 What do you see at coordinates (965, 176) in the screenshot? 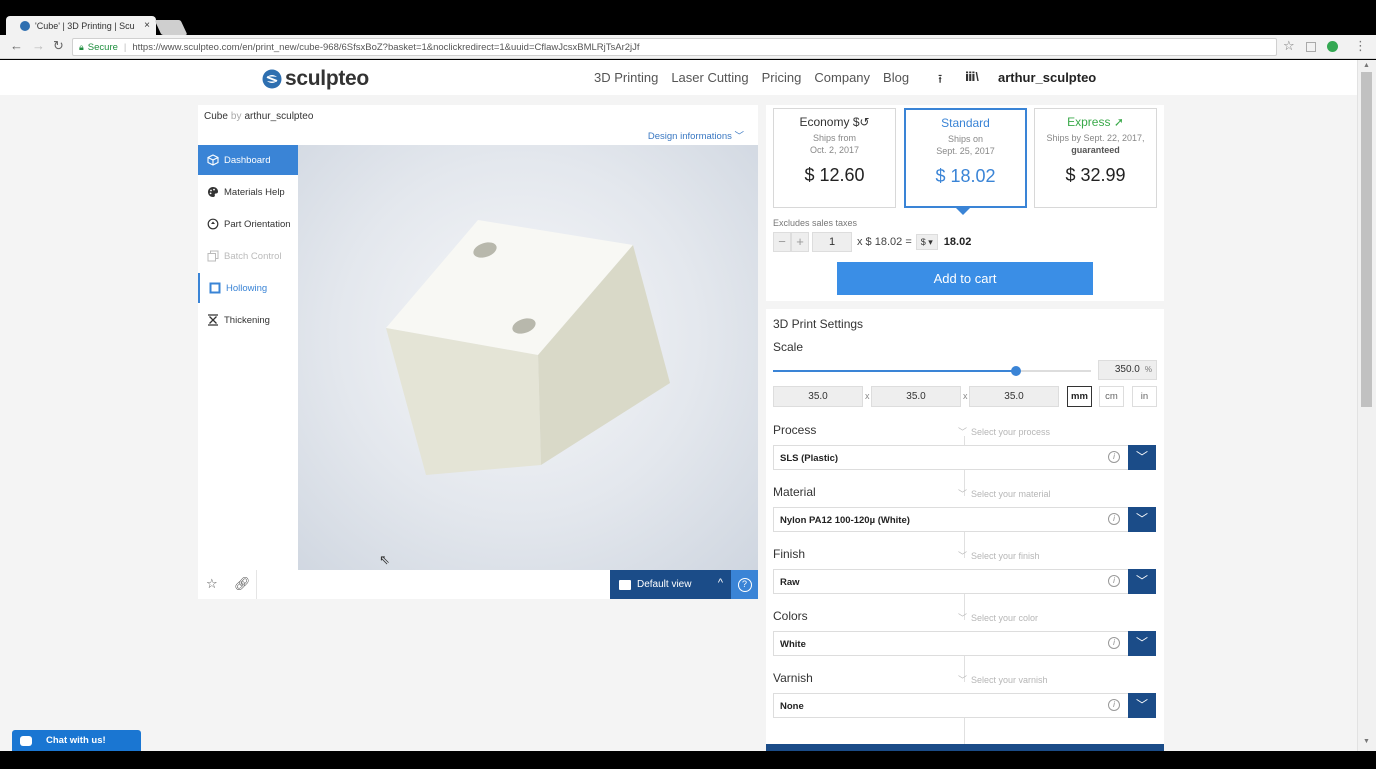
I see `tier-price: $ 18.02` at bounding box center [965, 176].